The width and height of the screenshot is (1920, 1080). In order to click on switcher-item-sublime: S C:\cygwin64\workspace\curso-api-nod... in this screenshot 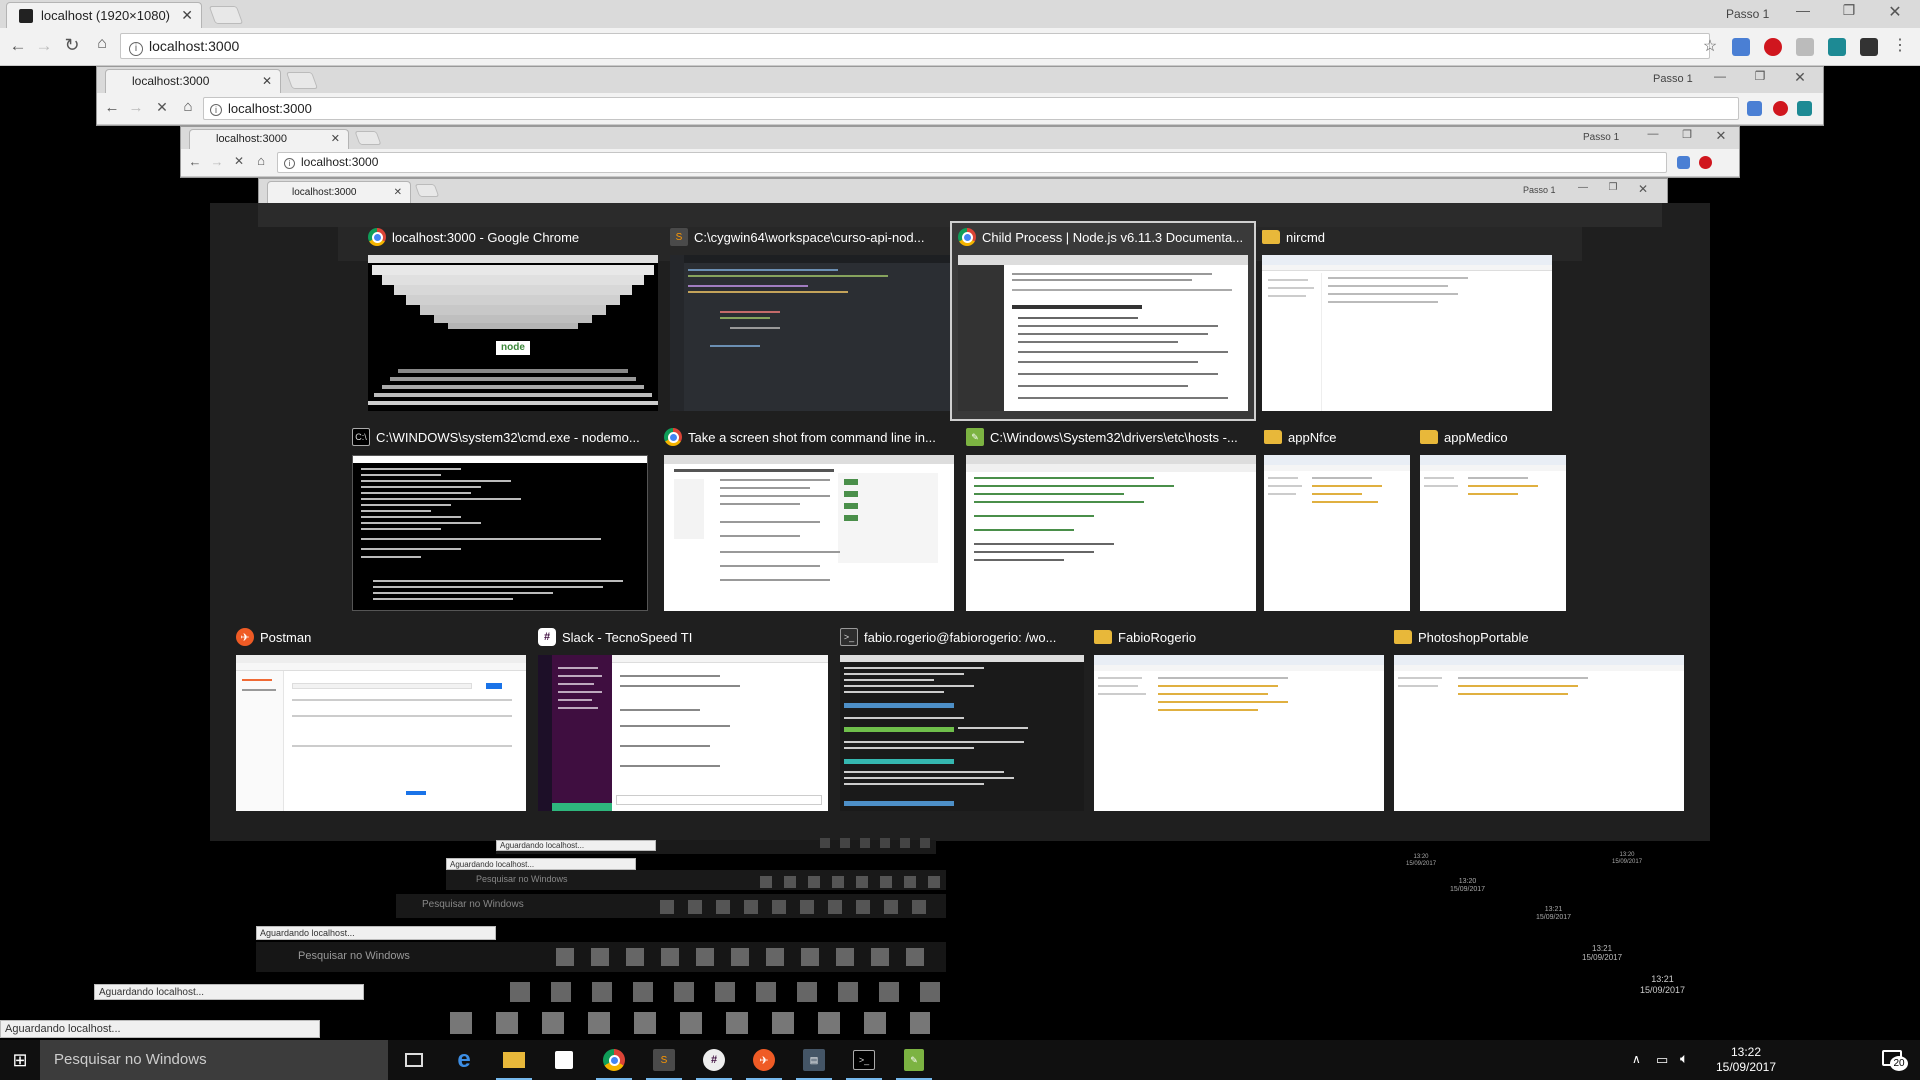, I will do `click(811, 323)`.